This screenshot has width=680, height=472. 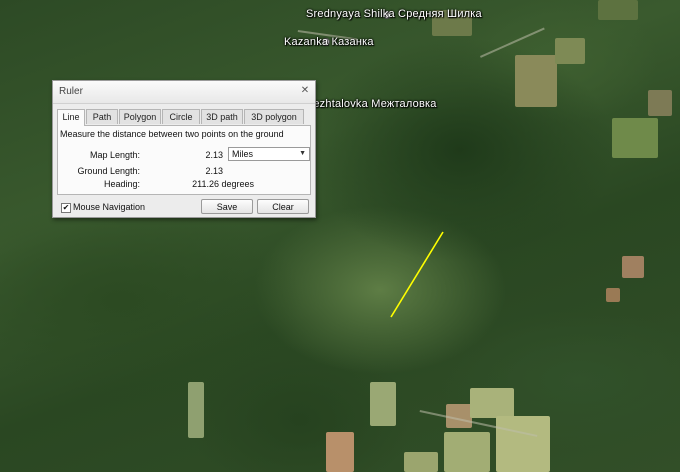 I want to click on clear-button: Clear, so click(x=283, y=206).